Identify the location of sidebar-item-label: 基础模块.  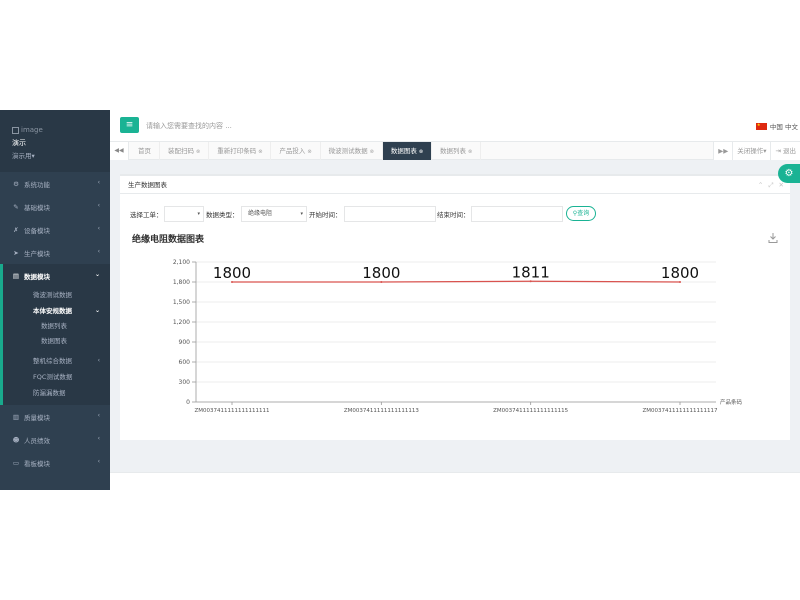
(37, 207).